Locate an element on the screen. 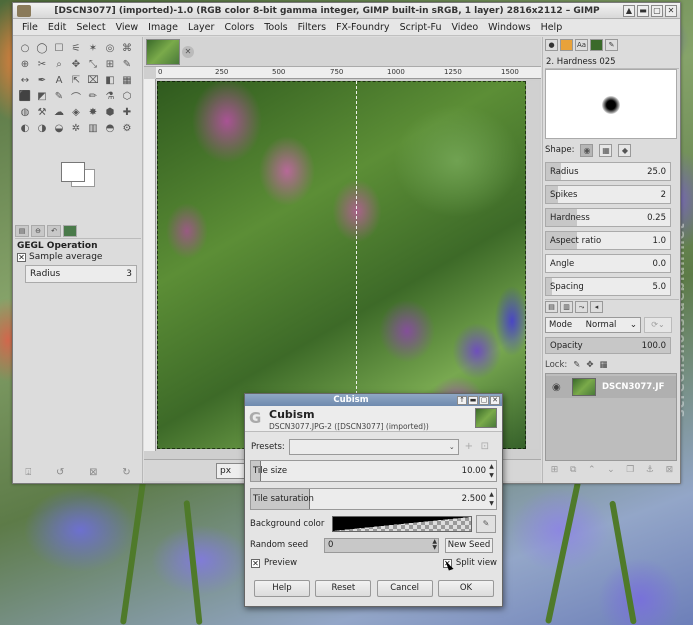 Image resolution: width=693 pixels, height=625 pixels. sample-average-option: ✕ Sample average is located at coordinates (59, 257).